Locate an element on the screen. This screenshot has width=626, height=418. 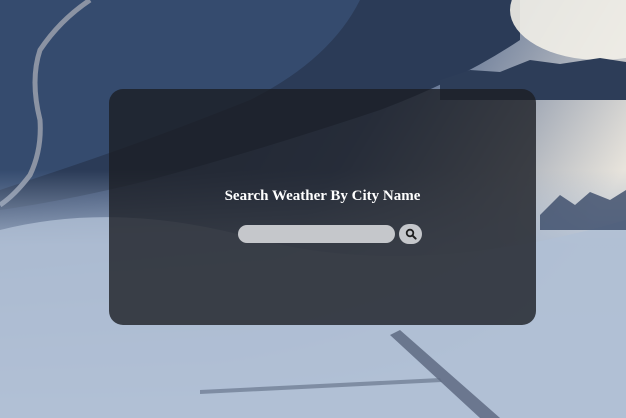
search-input is located at coordinates (316, 234).